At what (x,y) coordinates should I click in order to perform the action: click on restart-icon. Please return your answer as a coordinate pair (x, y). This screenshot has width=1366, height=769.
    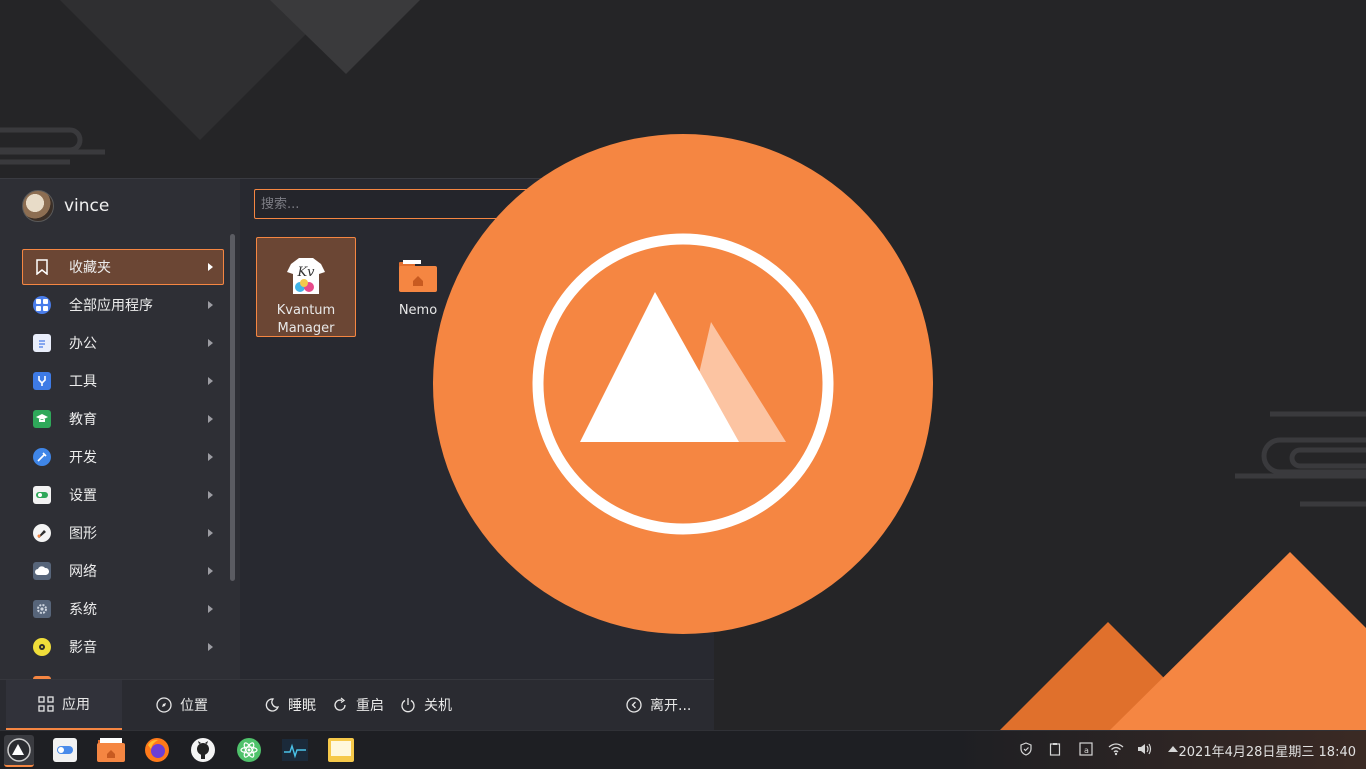
    Looking at the image, I should click on (340, 705).